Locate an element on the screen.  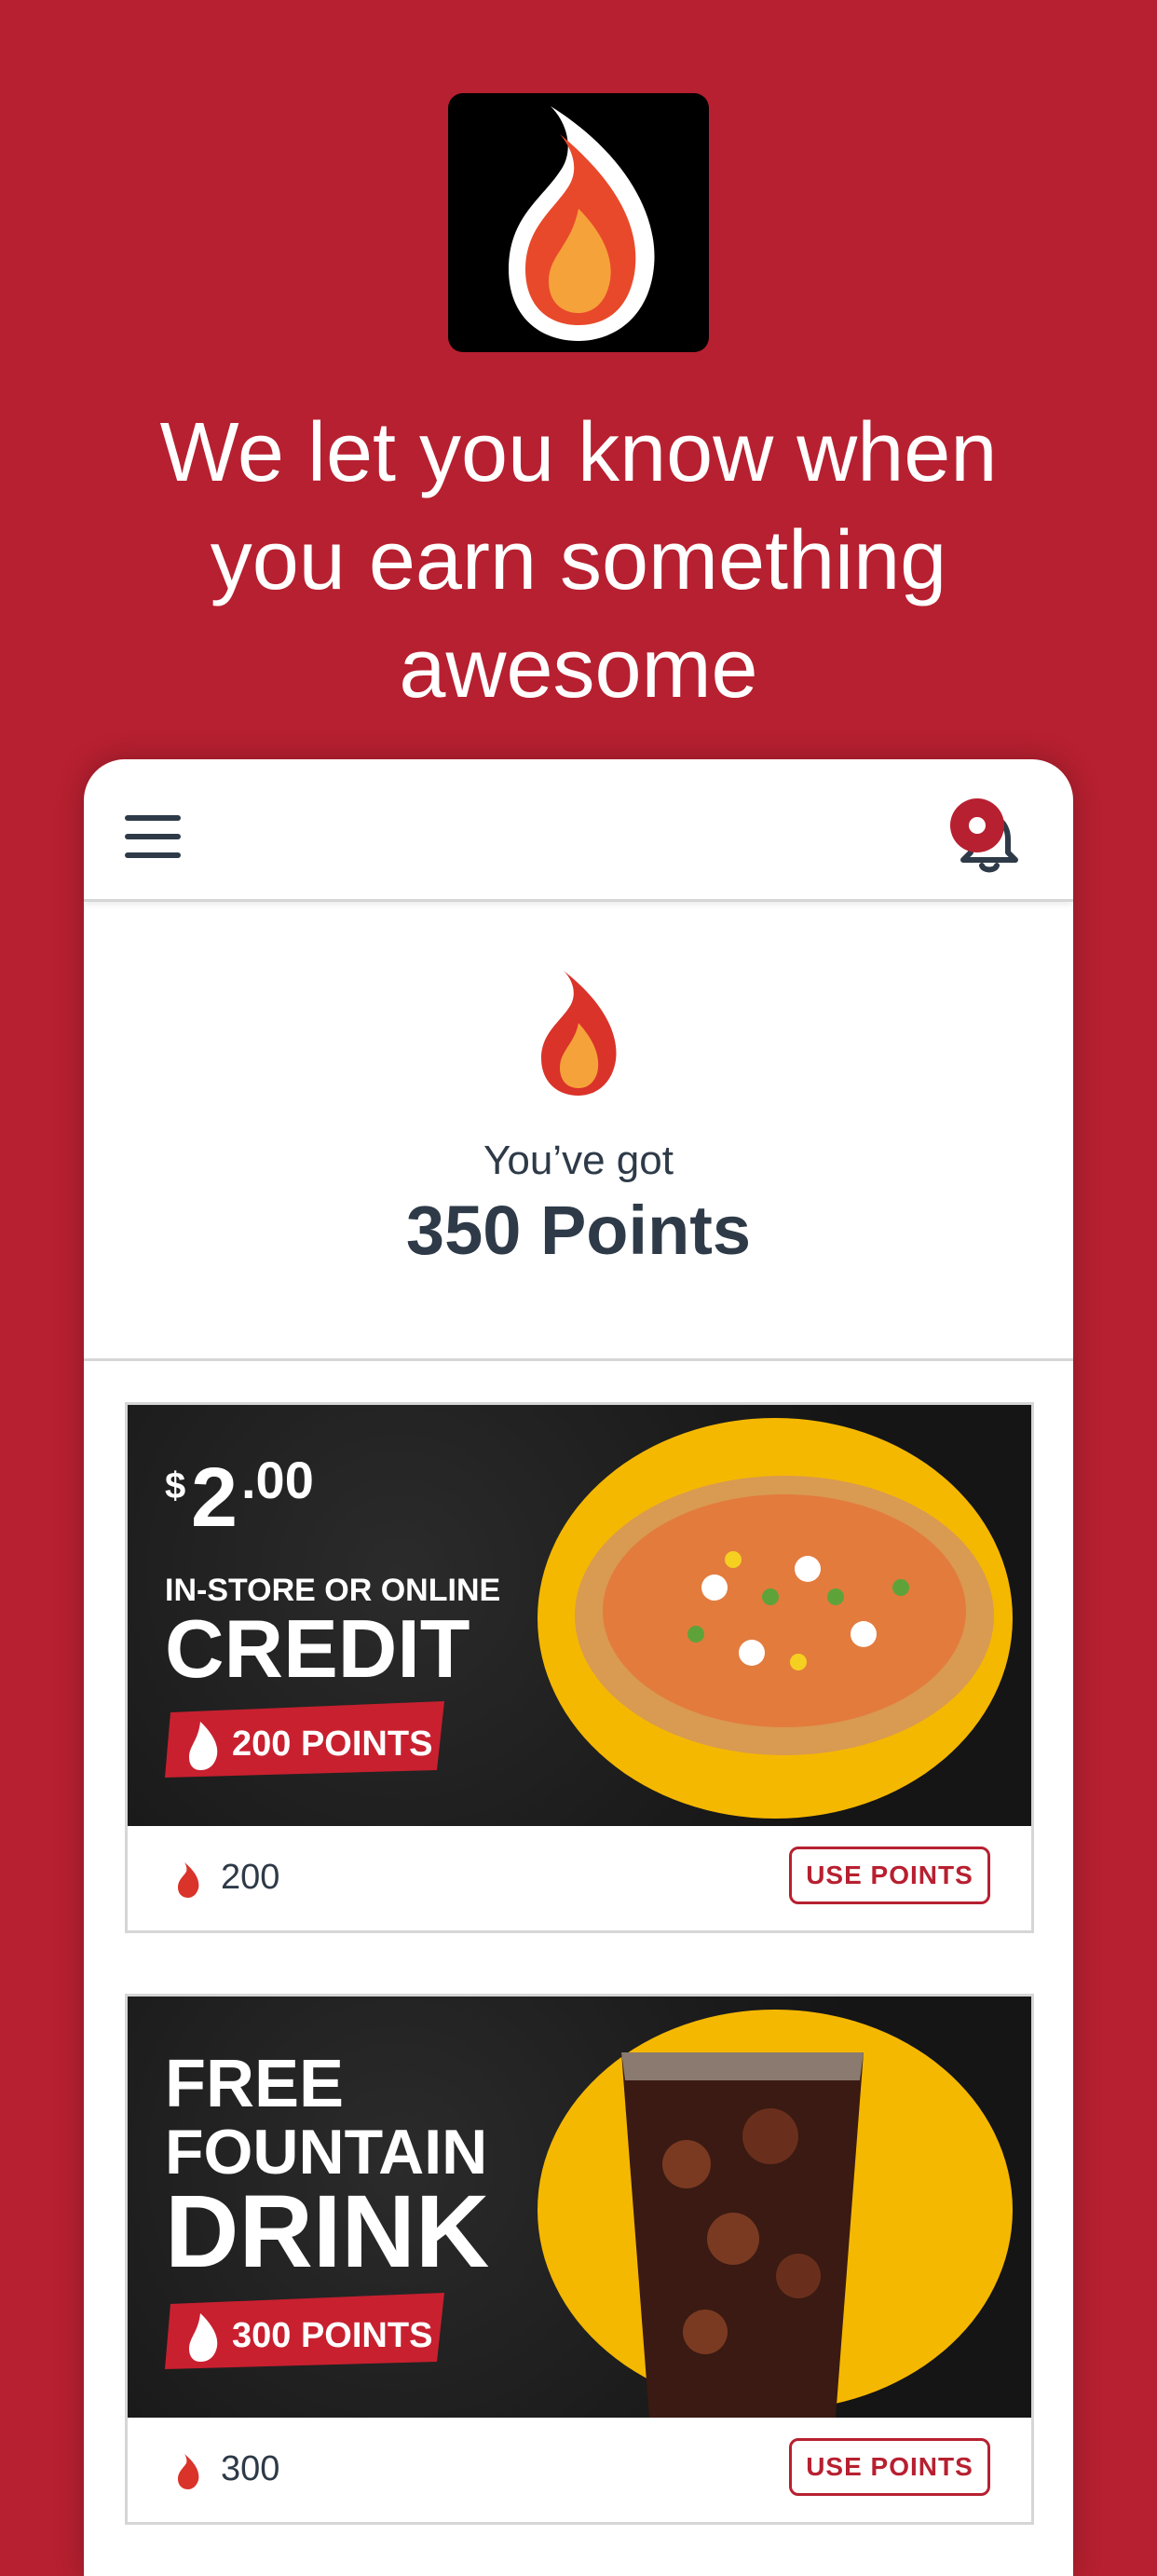
reward-footer: 200 USE POINTS is located at coordinates (579, 1878).